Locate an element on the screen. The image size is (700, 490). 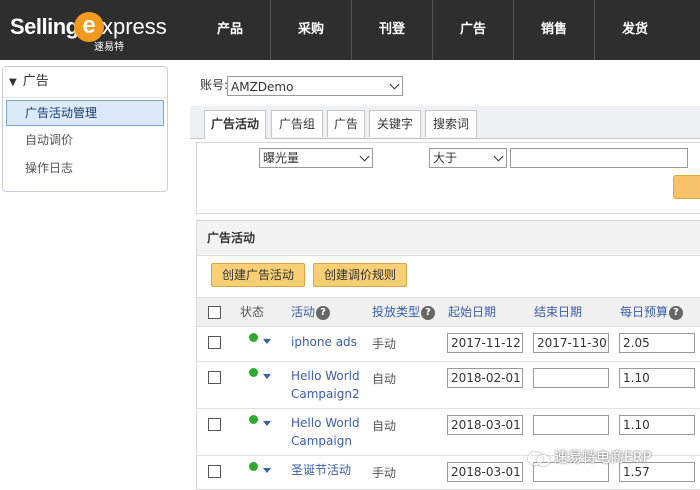
sidebar-header: ▼ 广告 is located at coordinates (85, 82).